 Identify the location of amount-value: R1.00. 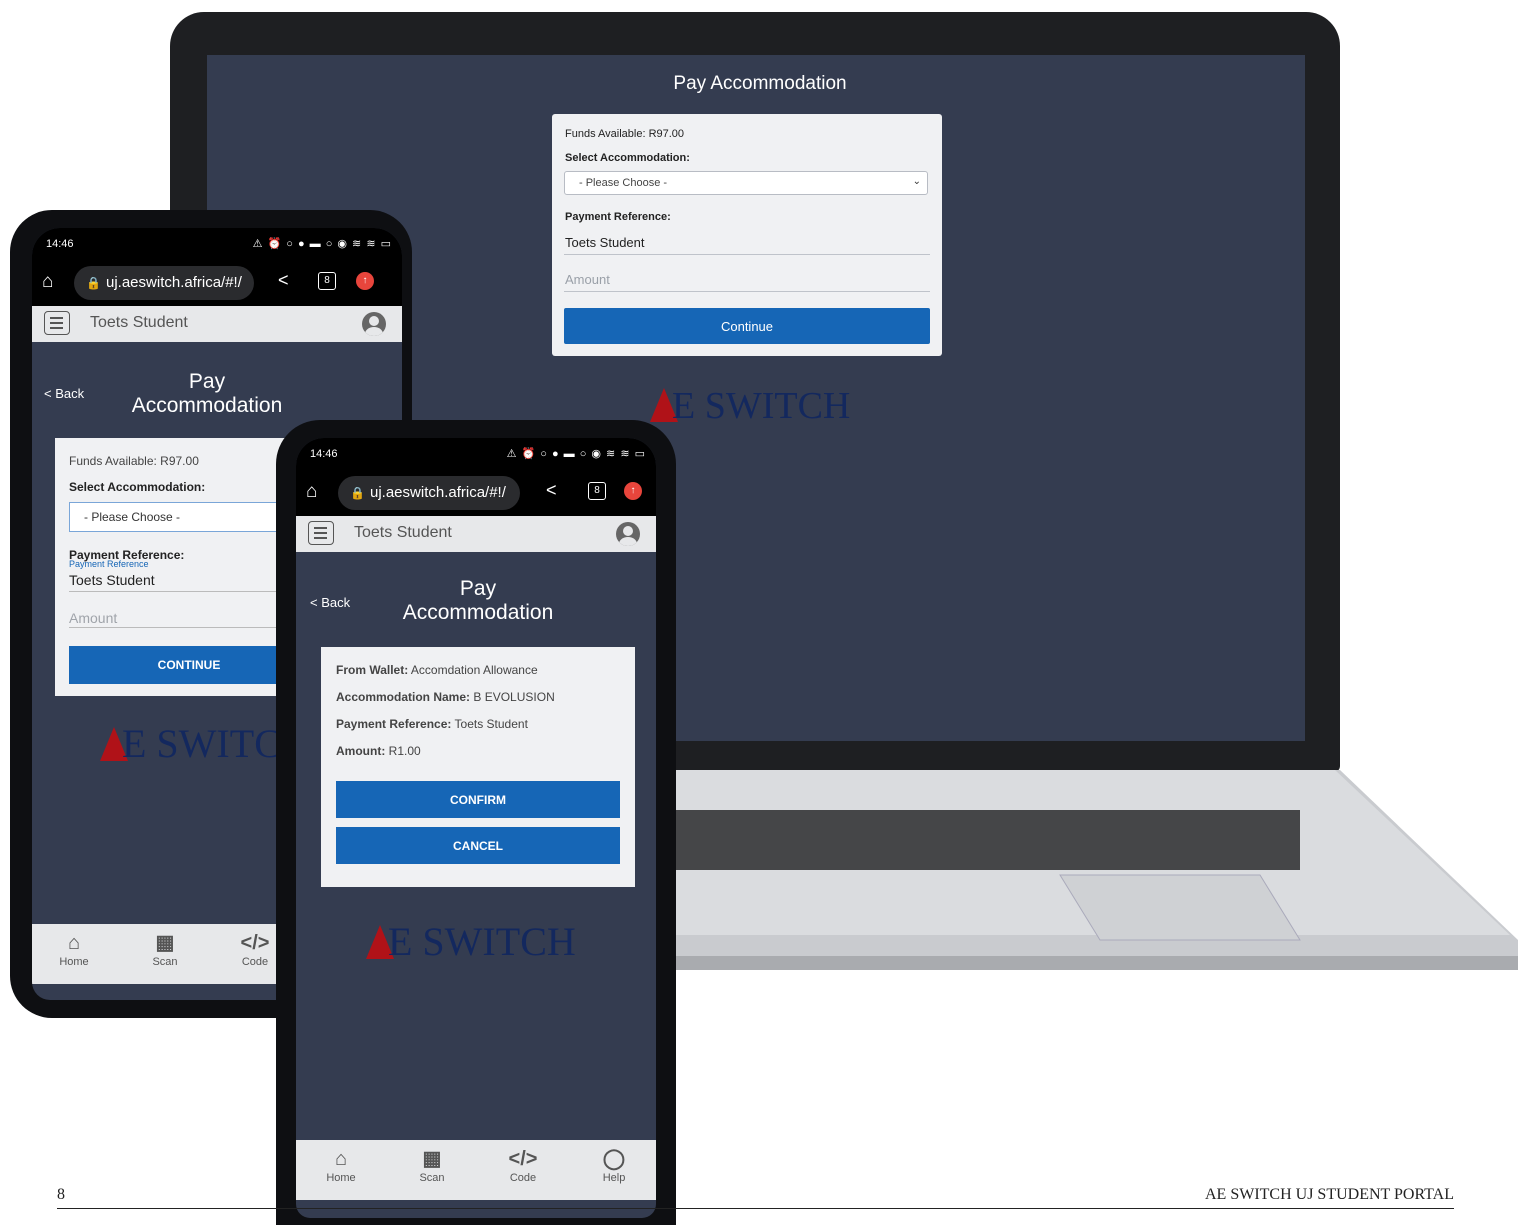
(404, 751).